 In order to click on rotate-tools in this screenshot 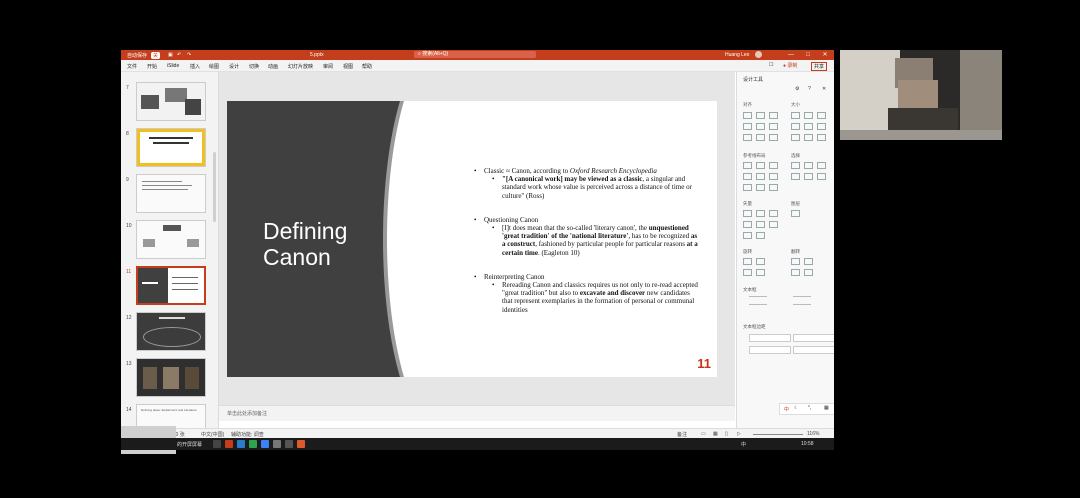, I will do `click(754, 267)`.